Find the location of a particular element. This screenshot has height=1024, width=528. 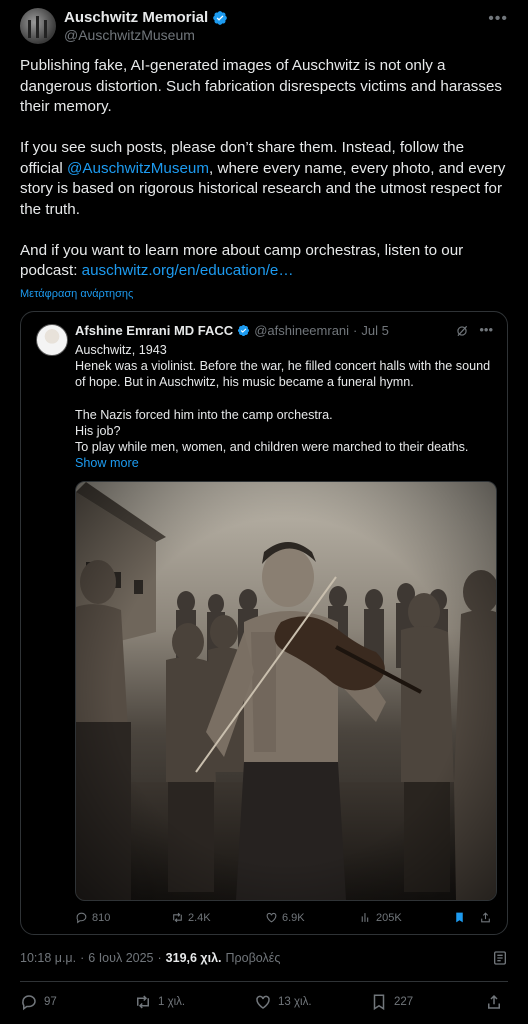

views-label: Προβολές is located at coordinates (253, 958).